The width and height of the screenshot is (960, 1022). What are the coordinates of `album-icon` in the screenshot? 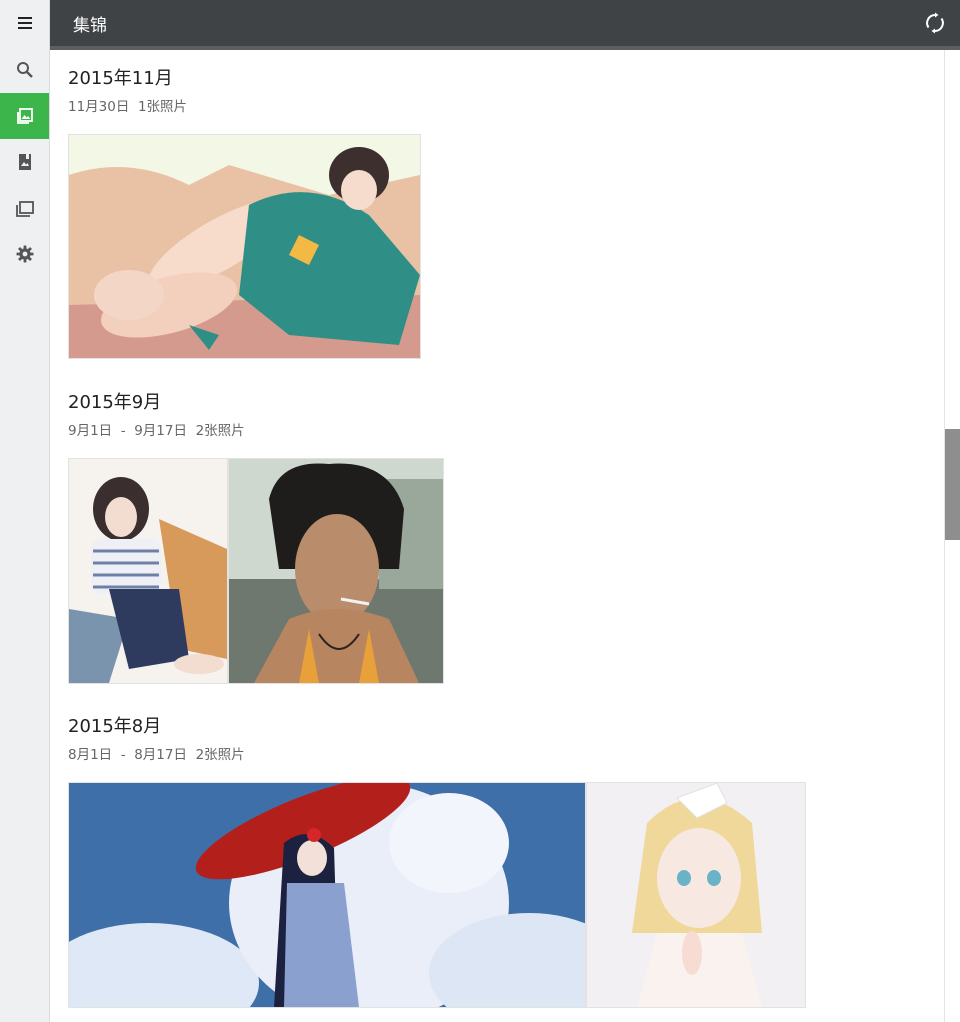 It's located at (24, 162).